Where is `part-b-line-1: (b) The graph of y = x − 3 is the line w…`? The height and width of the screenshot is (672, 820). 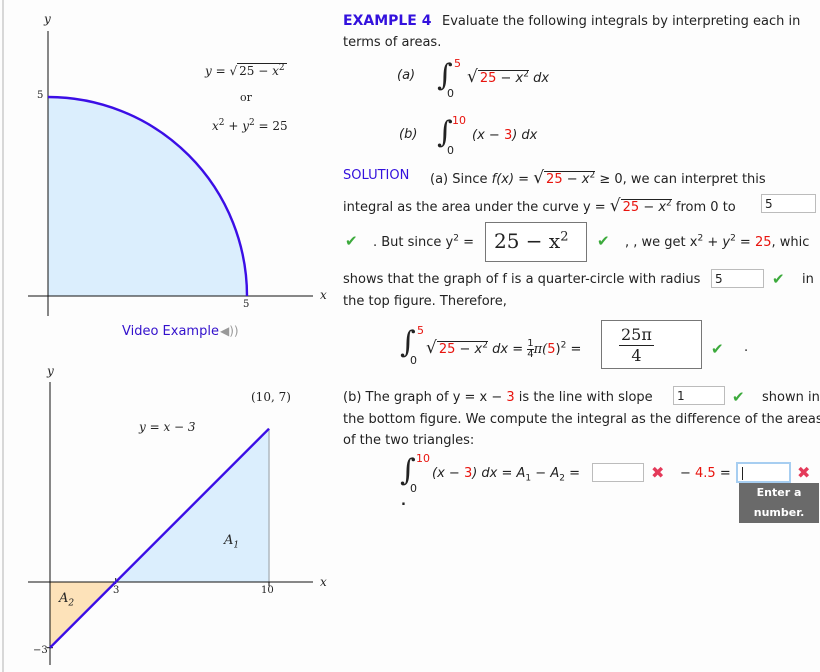
part-b-line-1: (b) The graph of y = x − 3 is the line w… is located at coordinates (498, 397).